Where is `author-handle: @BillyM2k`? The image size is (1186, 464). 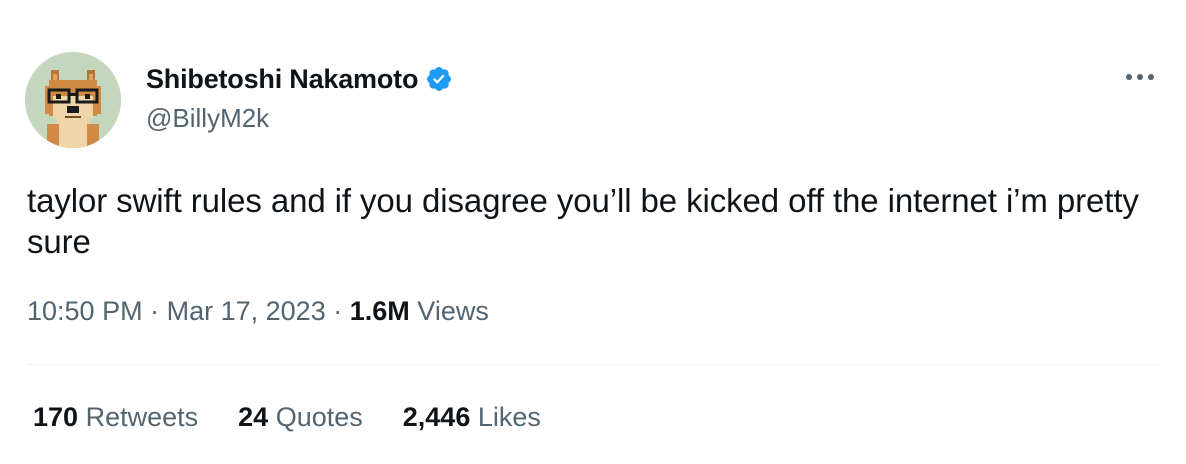 author-handle: @BillyM2k is located at coordinates (207, 118).